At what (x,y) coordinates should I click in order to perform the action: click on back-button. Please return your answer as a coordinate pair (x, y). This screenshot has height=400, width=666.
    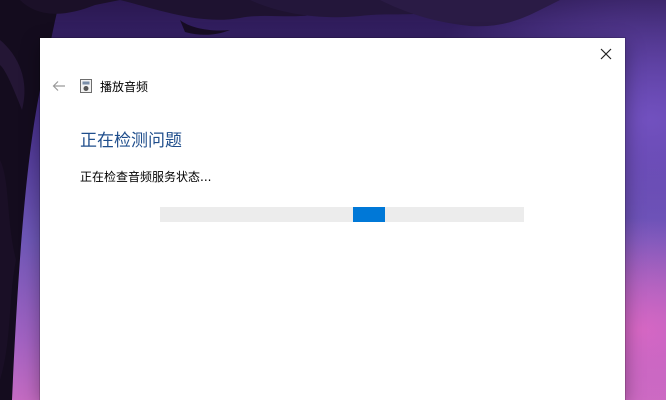
    Looking at the image, I should click on (59, 86).